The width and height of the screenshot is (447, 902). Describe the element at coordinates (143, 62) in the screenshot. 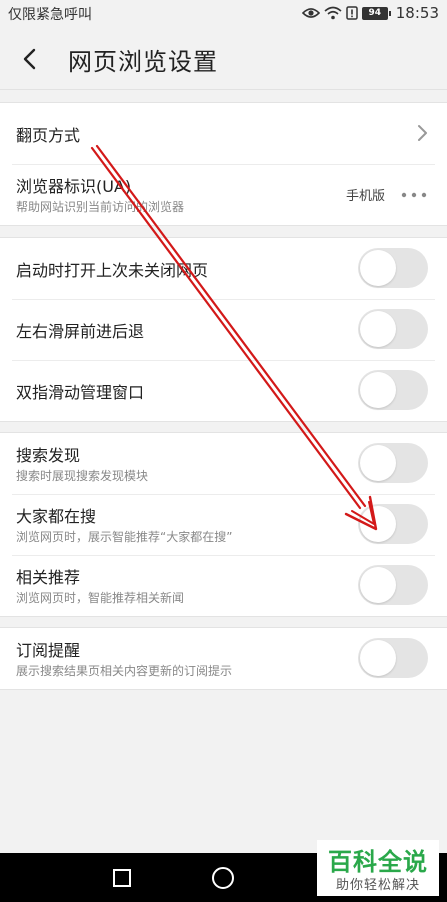

I see `page-title: 网页浏览设置` at that location.